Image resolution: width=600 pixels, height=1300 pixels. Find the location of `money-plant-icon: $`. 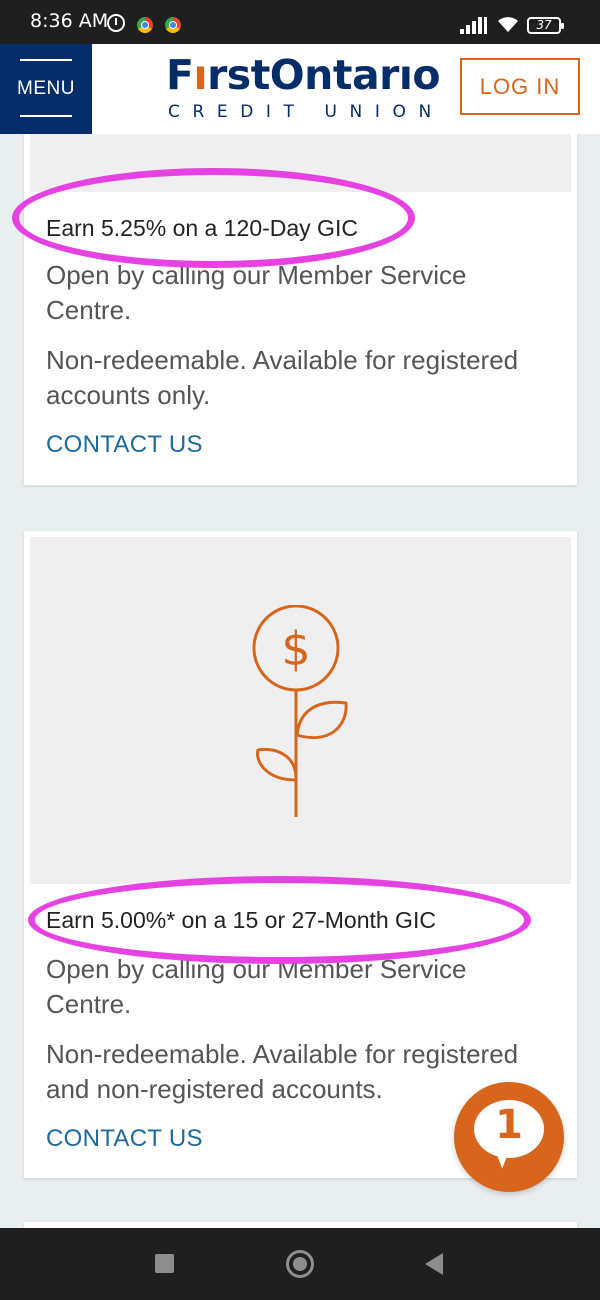

money-plant-icon: $ is located at coordinates (300, 711).